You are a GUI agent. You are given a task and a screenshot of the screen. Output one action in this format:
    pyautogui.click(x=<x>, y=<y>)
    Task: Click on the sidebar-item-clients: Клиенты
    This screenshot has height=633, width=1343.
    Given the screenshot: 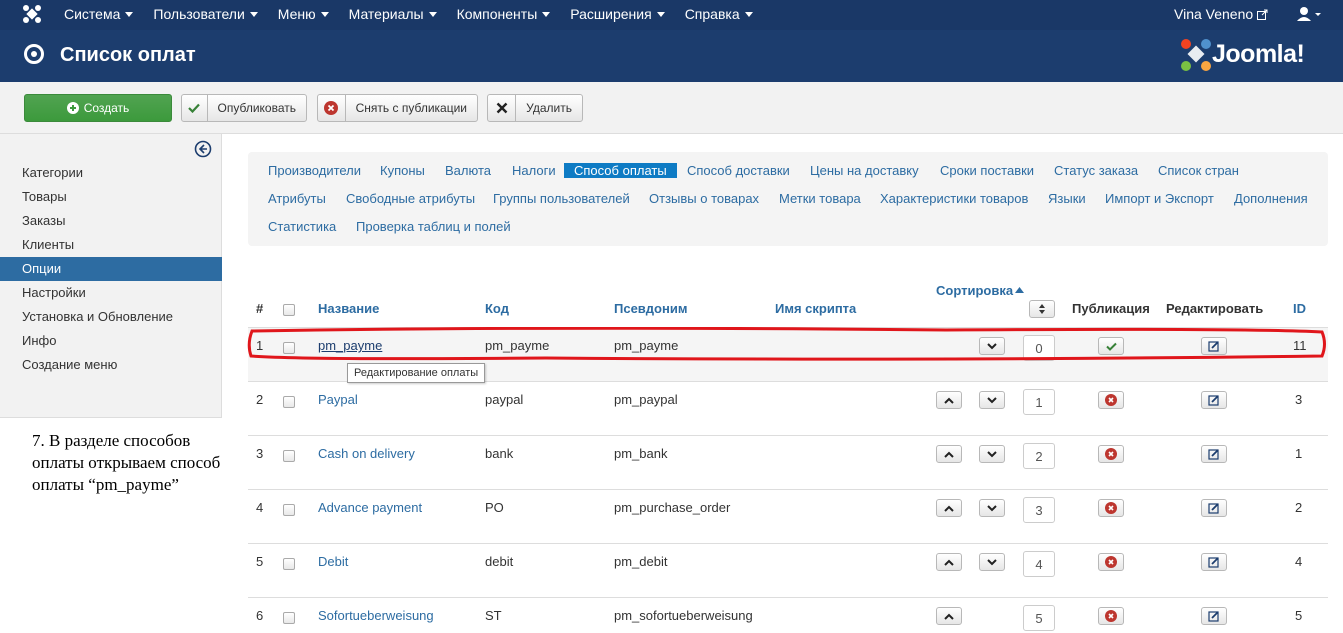 What is the action you would take?
    pyautogui.click(x=111, y=245)
    